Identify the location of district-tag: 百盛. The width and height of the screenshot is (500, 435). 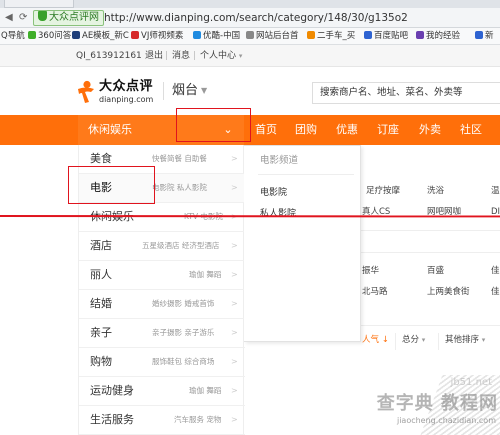
(435, 271).